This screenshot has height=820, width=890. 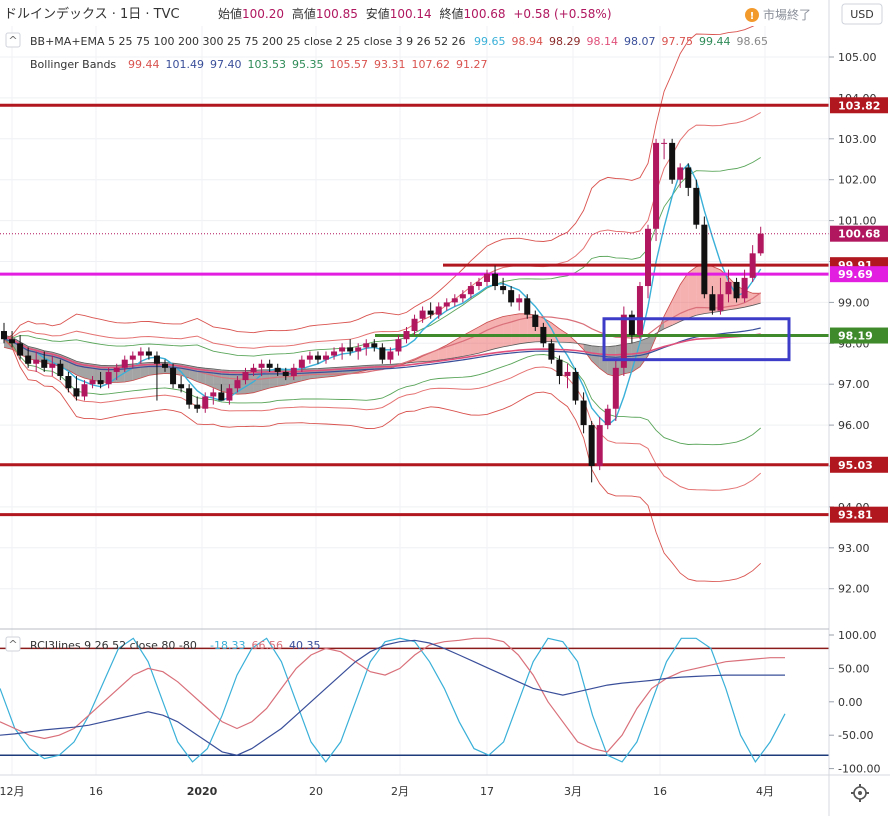 I want to click on horizontal-line-3-tag-label: 98.19, so click(x=855, y=336).